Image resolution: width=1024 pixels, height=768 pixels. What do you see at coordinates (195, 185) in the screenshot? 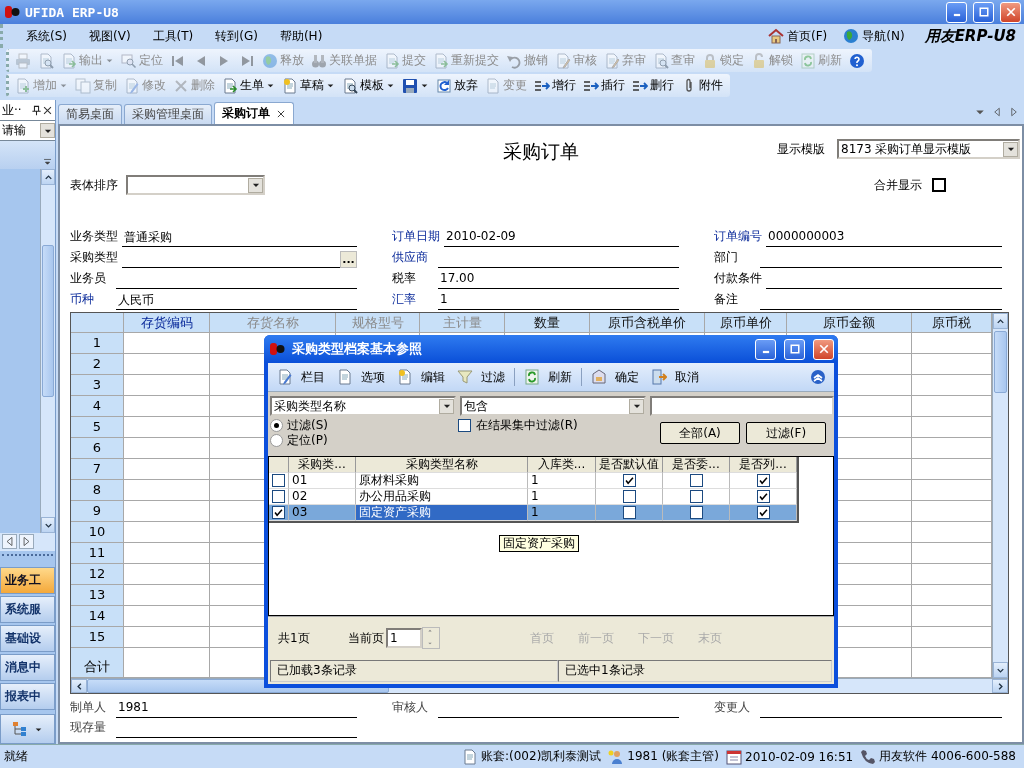
I see `dropdown-field` at bounding box center [195, 185].